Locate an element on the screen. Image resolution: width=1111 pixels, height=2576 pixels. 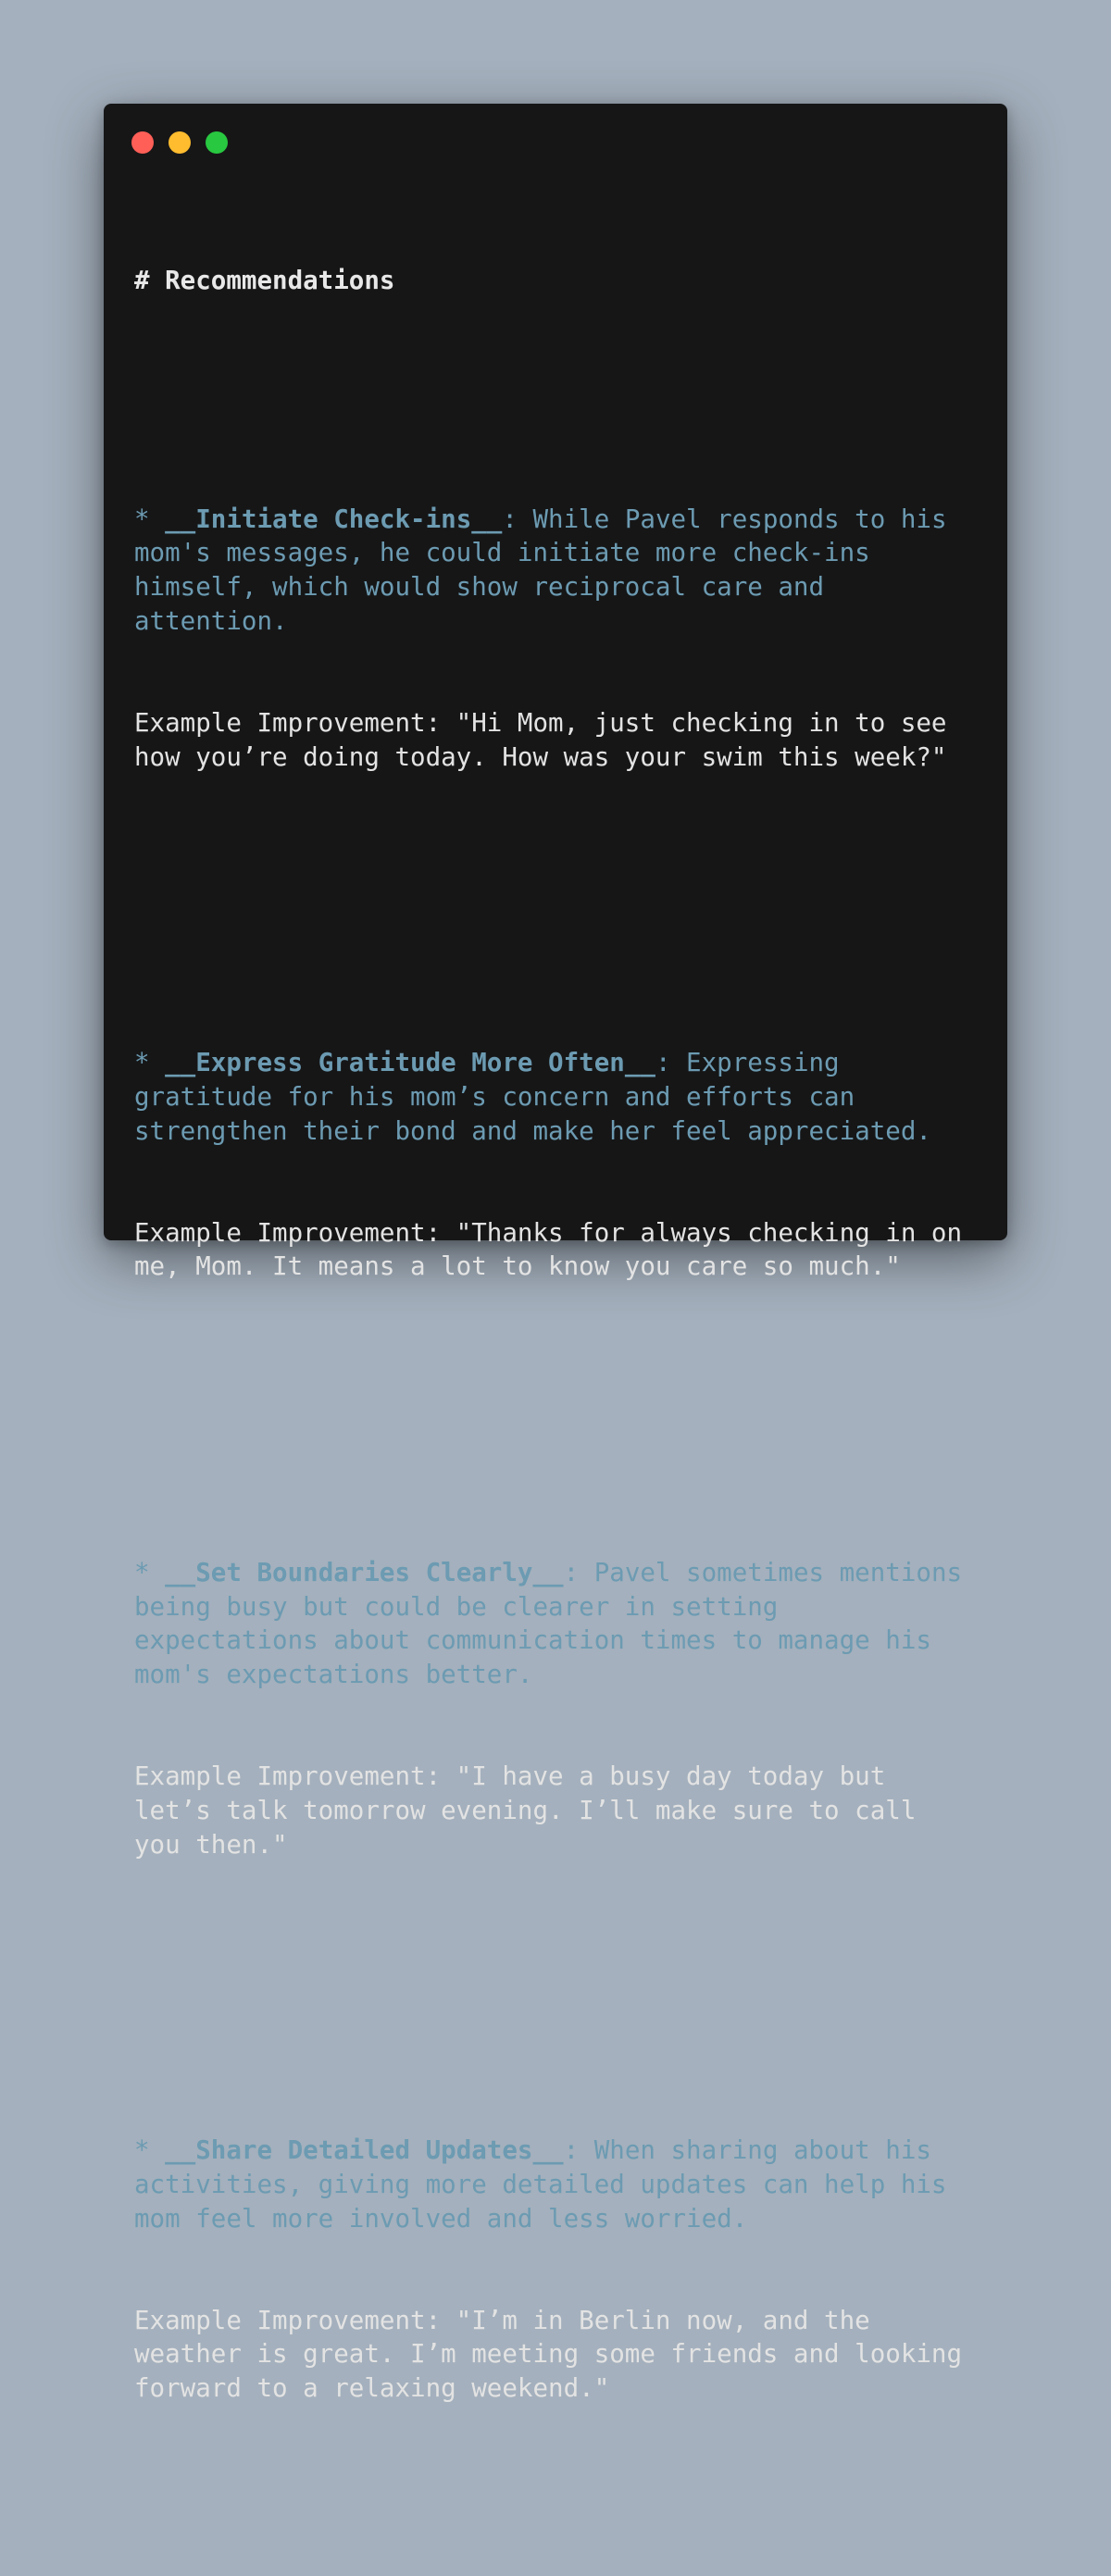
window-controls is located at coordinates (187, 142).